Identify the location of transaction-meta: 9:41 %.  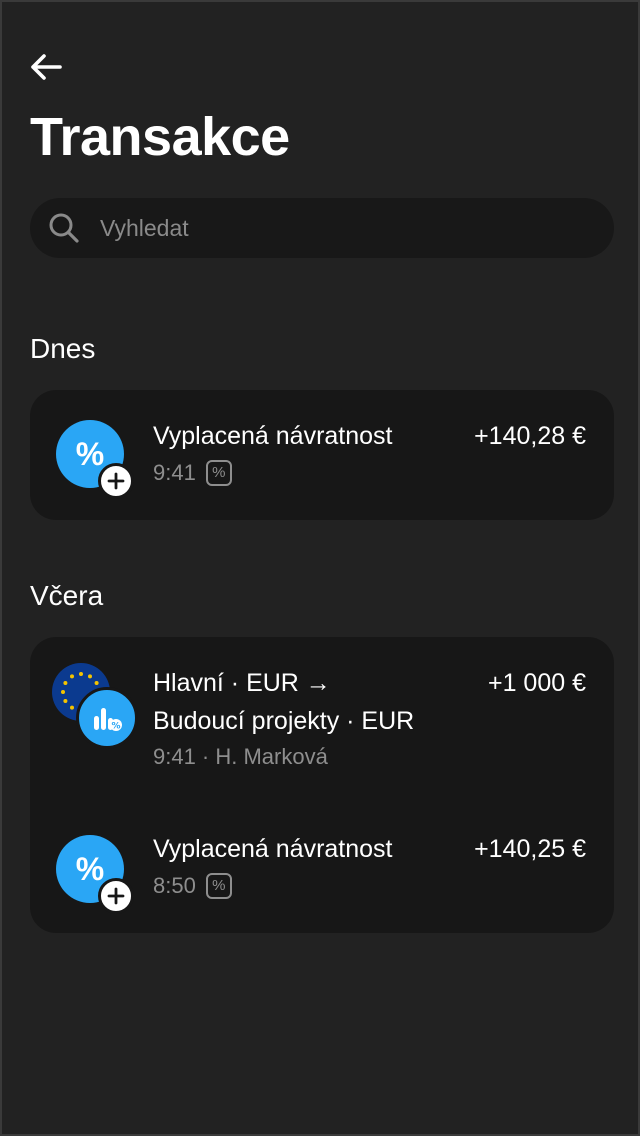
(192, 473).